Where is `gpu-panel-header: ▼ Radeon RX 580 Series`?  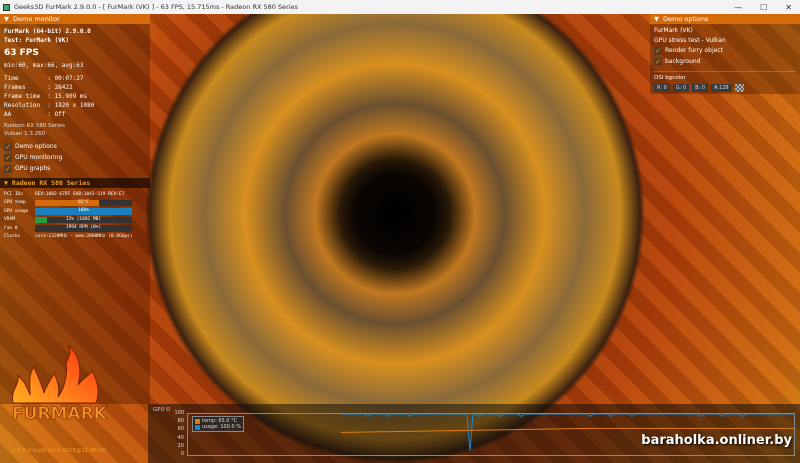 gpu-panel-header: ▼ Radeon RX 580 Series is located at coordinates (75, 183).